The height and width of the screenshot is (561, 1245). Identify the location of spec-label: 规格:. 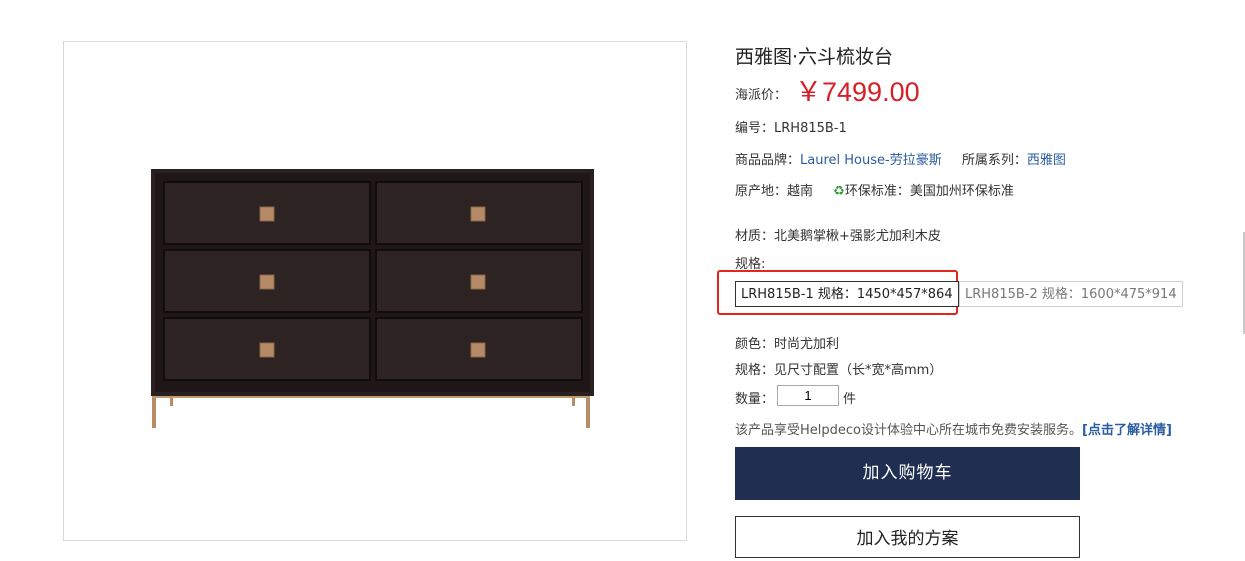
(750, 264).